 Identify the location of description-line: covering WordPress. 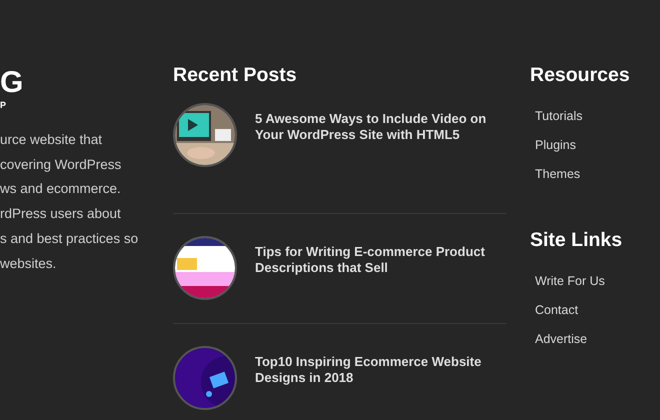
(61, 165).